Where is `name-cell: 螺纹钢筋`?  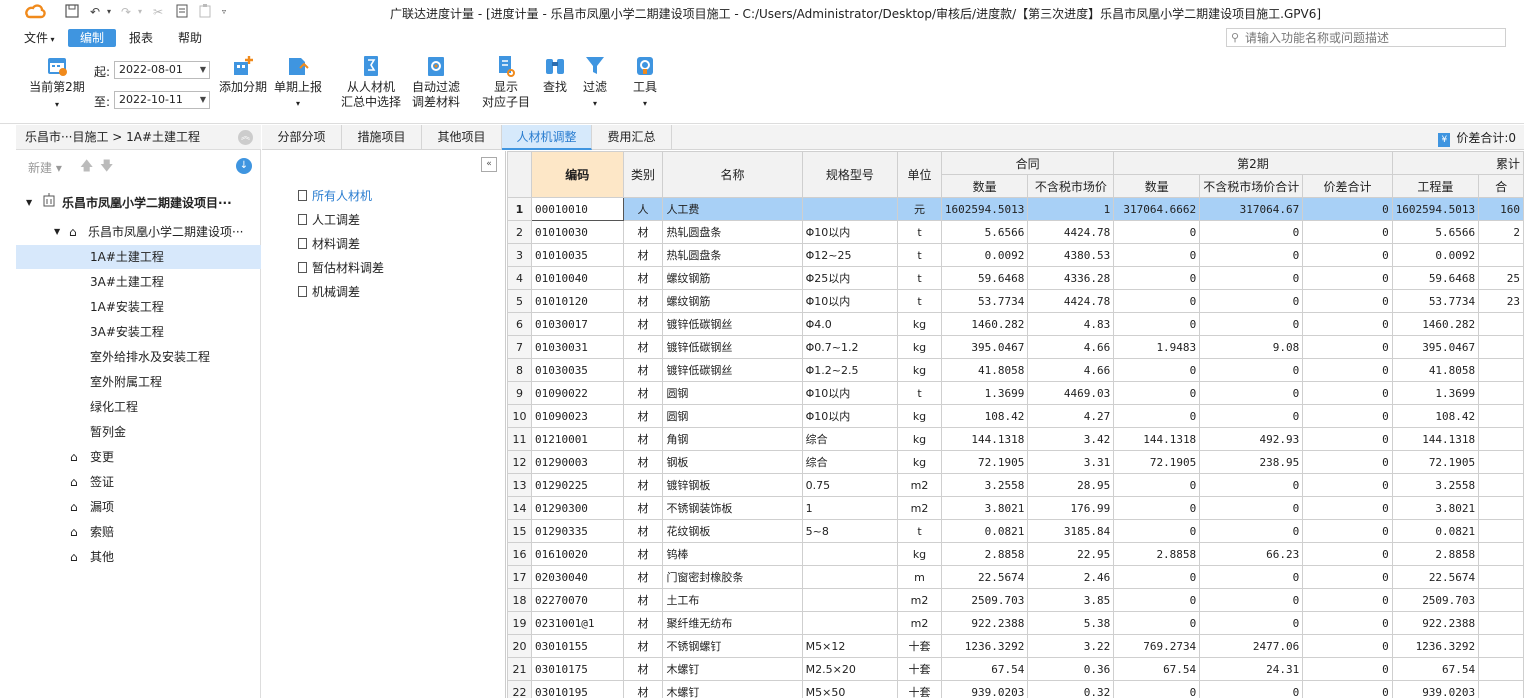
name-cell: 螺纹钢筋 is located at coordinates (732, 278).